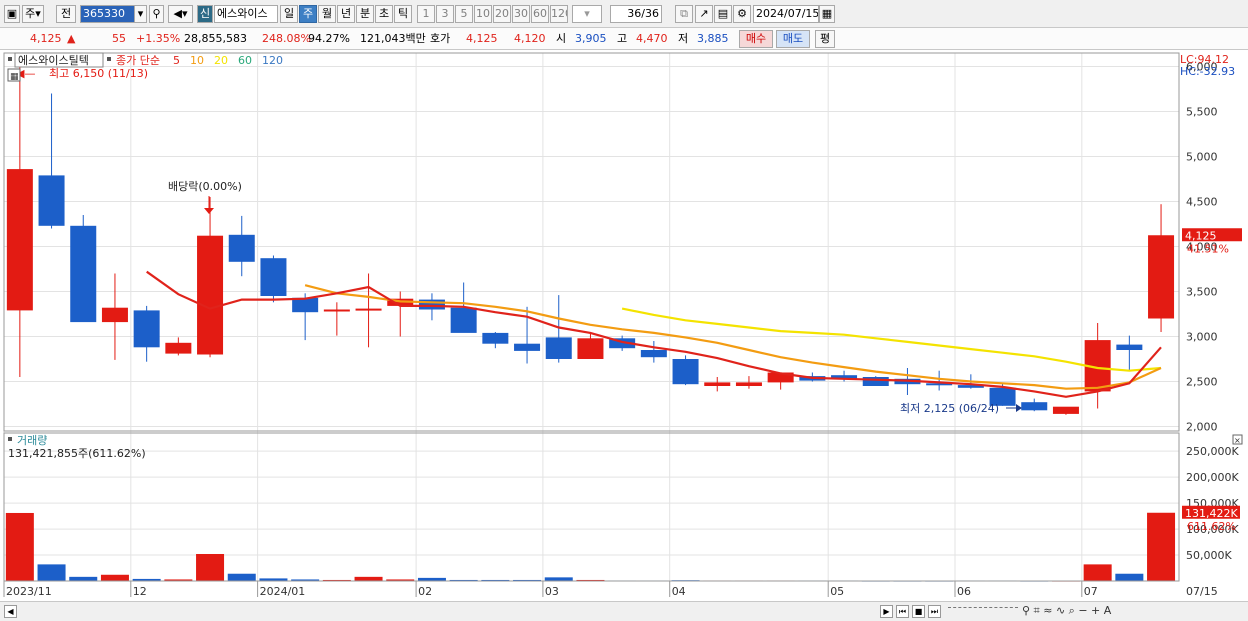  I want to click on scroll-right-icon: ▶, so click(886, 611).